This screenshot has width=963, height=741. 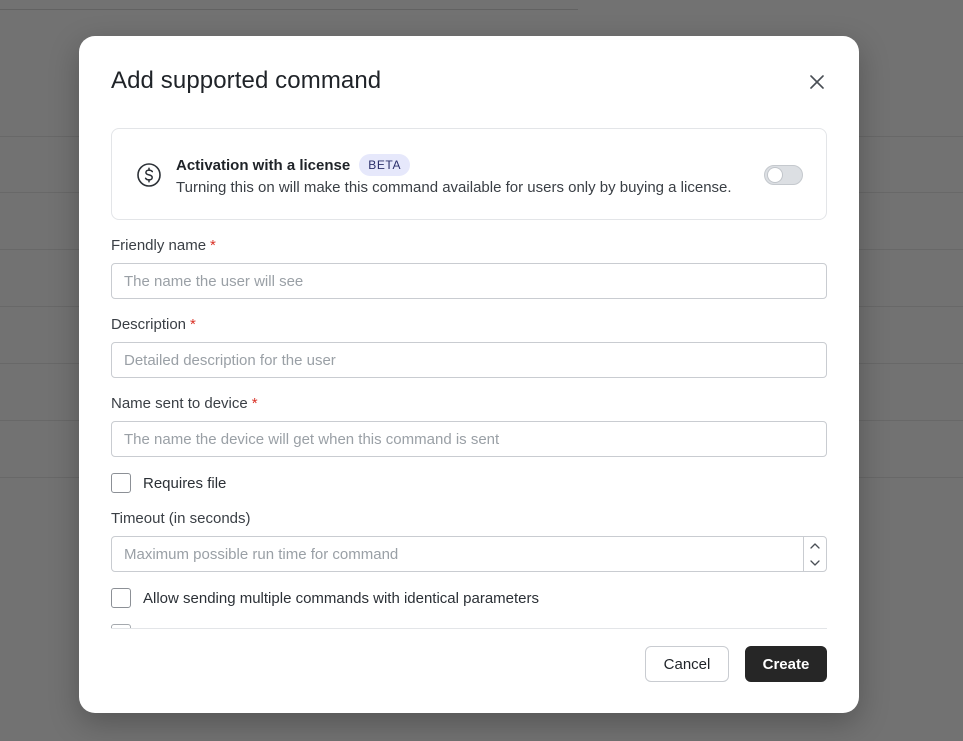 I want to click on description-input, so click(x=469, y=360).